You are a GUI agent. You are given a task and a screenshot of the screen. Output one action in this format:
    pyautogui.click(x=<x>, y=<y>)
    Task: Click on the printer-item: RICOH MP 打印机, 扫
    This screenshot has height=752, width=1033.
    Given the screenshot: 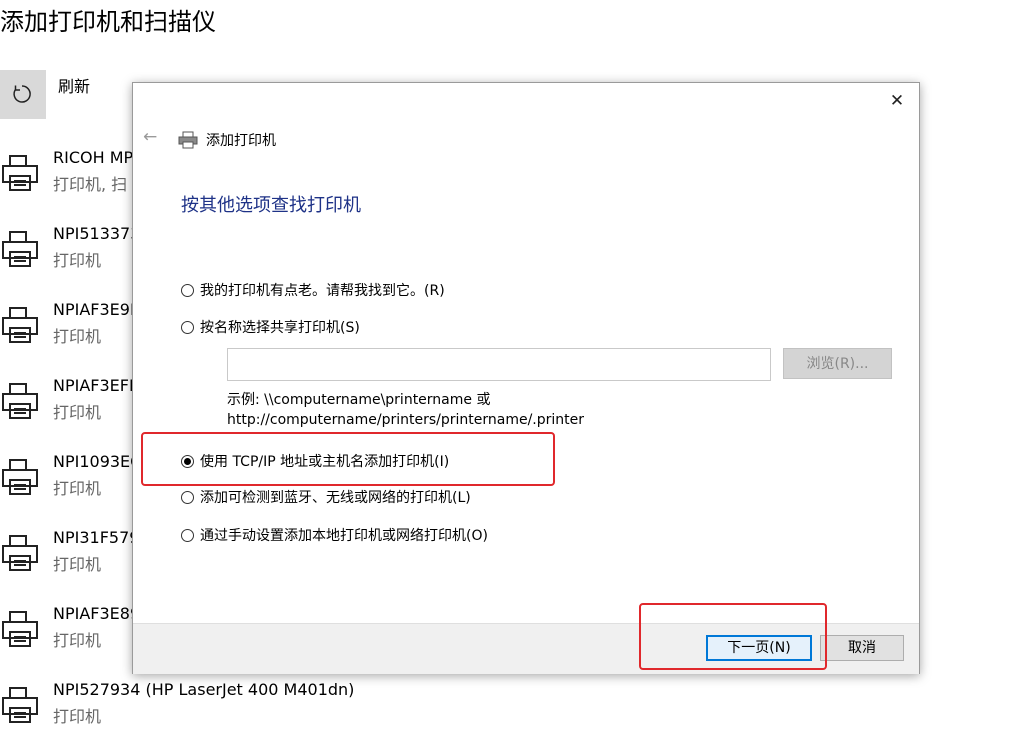 What is the action you would take?
    pyautogui.click(x=67, y=184)
    